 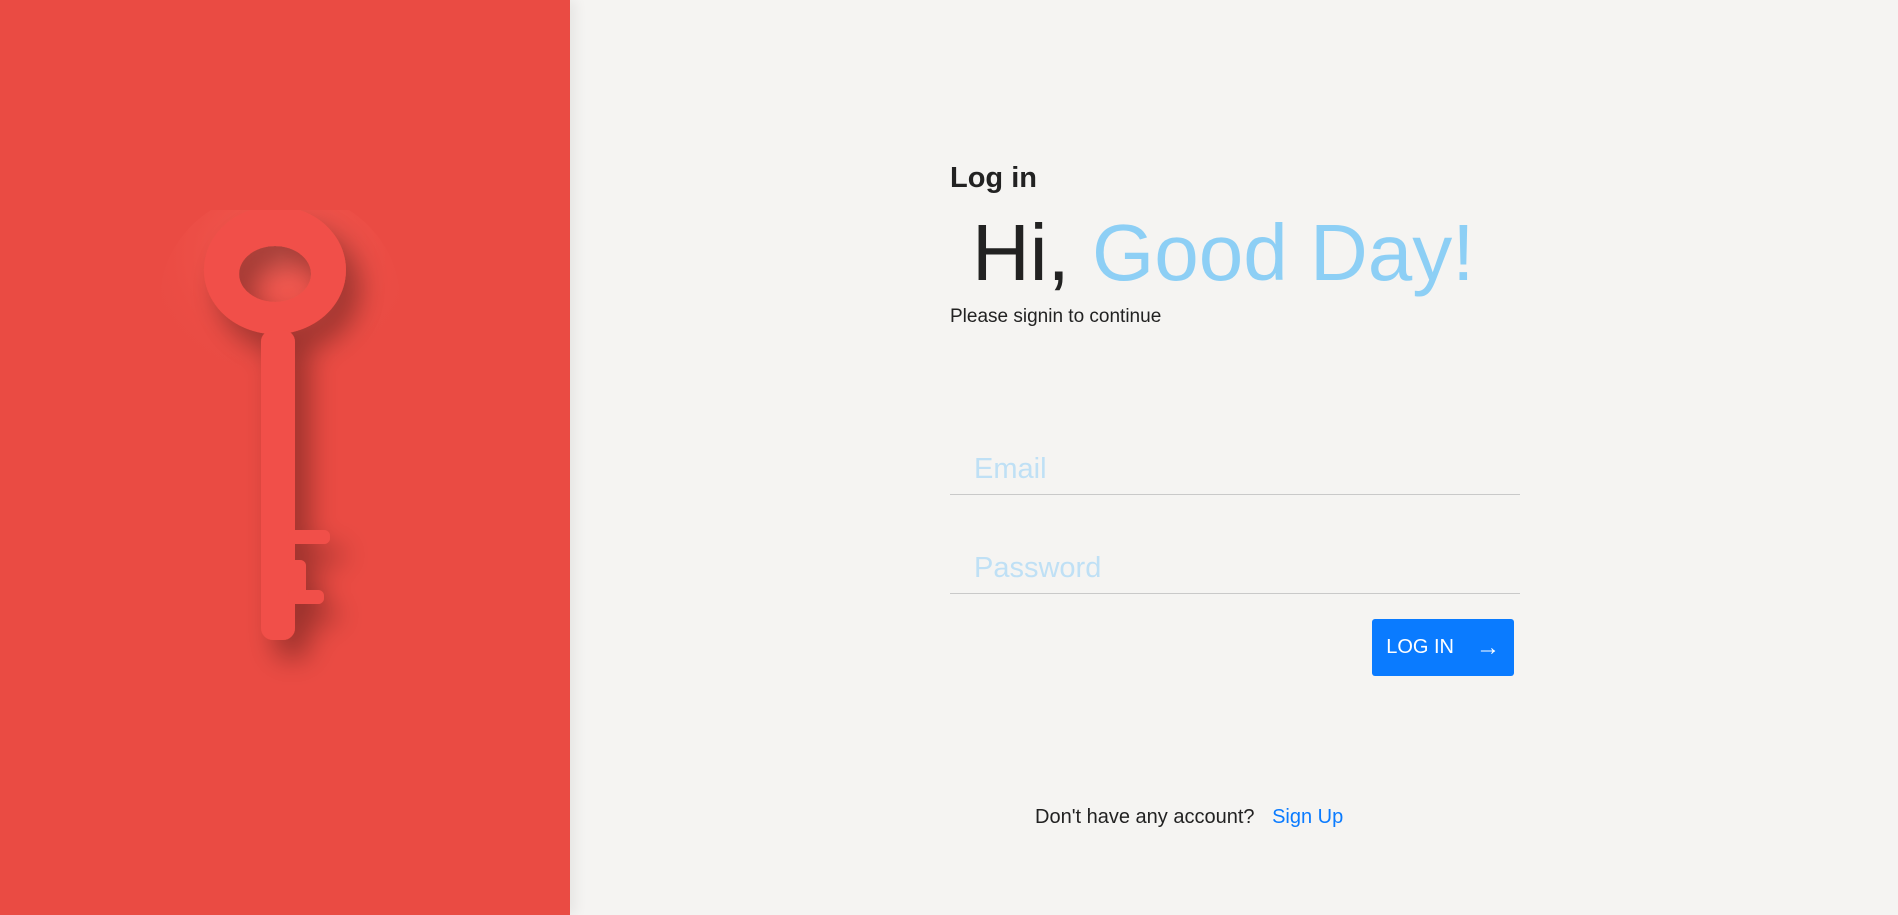 I want to click on password-field-container, so click(x=1235, y=570).